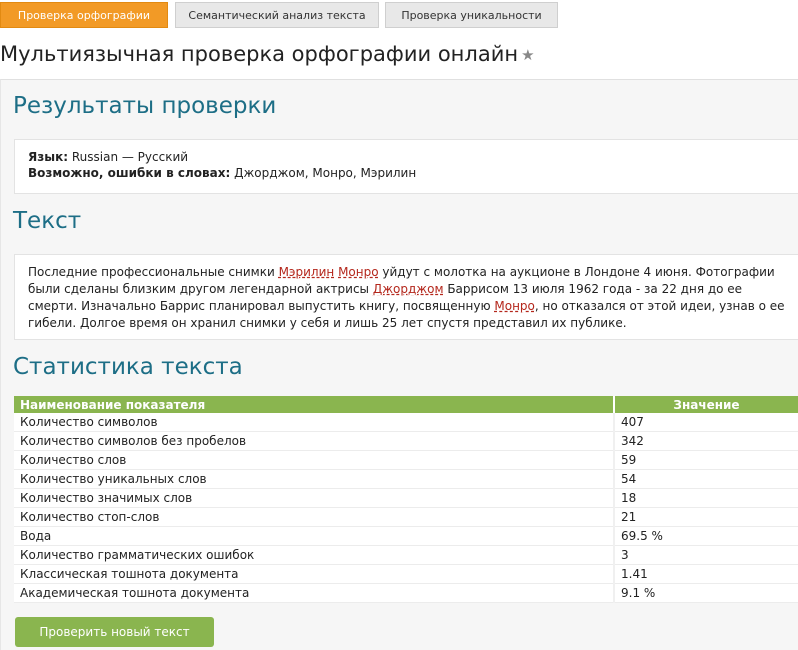 The image size is (798, 650). I want to click on table-row: Количество слов 59, so click(406, 460).